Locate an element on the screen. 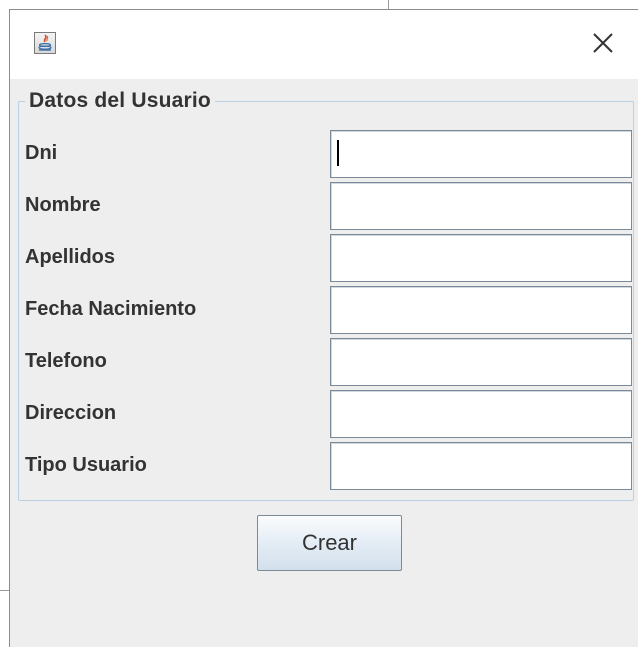 The width and height of the screenshot is (638, 647). panel-legend: Datos del Usuario is located at coordinates (120, 101).